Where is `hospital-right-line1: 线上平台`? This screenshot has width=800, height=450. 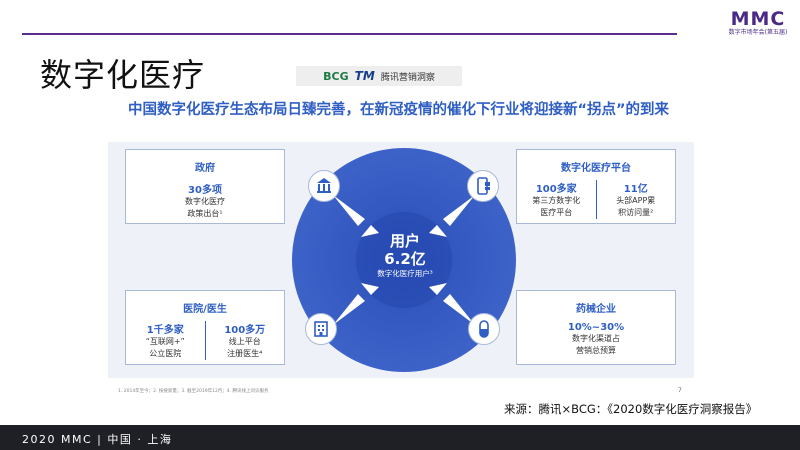
hospital-right-line1: 线上平台 is located at coordinates (244, 341).